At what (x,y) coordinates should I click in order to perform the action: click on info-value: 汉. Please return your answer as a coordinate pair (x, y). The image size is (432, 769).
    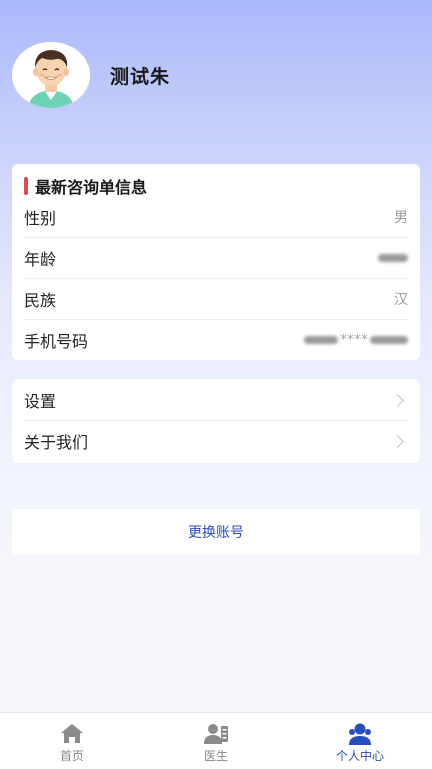
    Looking at the image, I should click on (401, 300).